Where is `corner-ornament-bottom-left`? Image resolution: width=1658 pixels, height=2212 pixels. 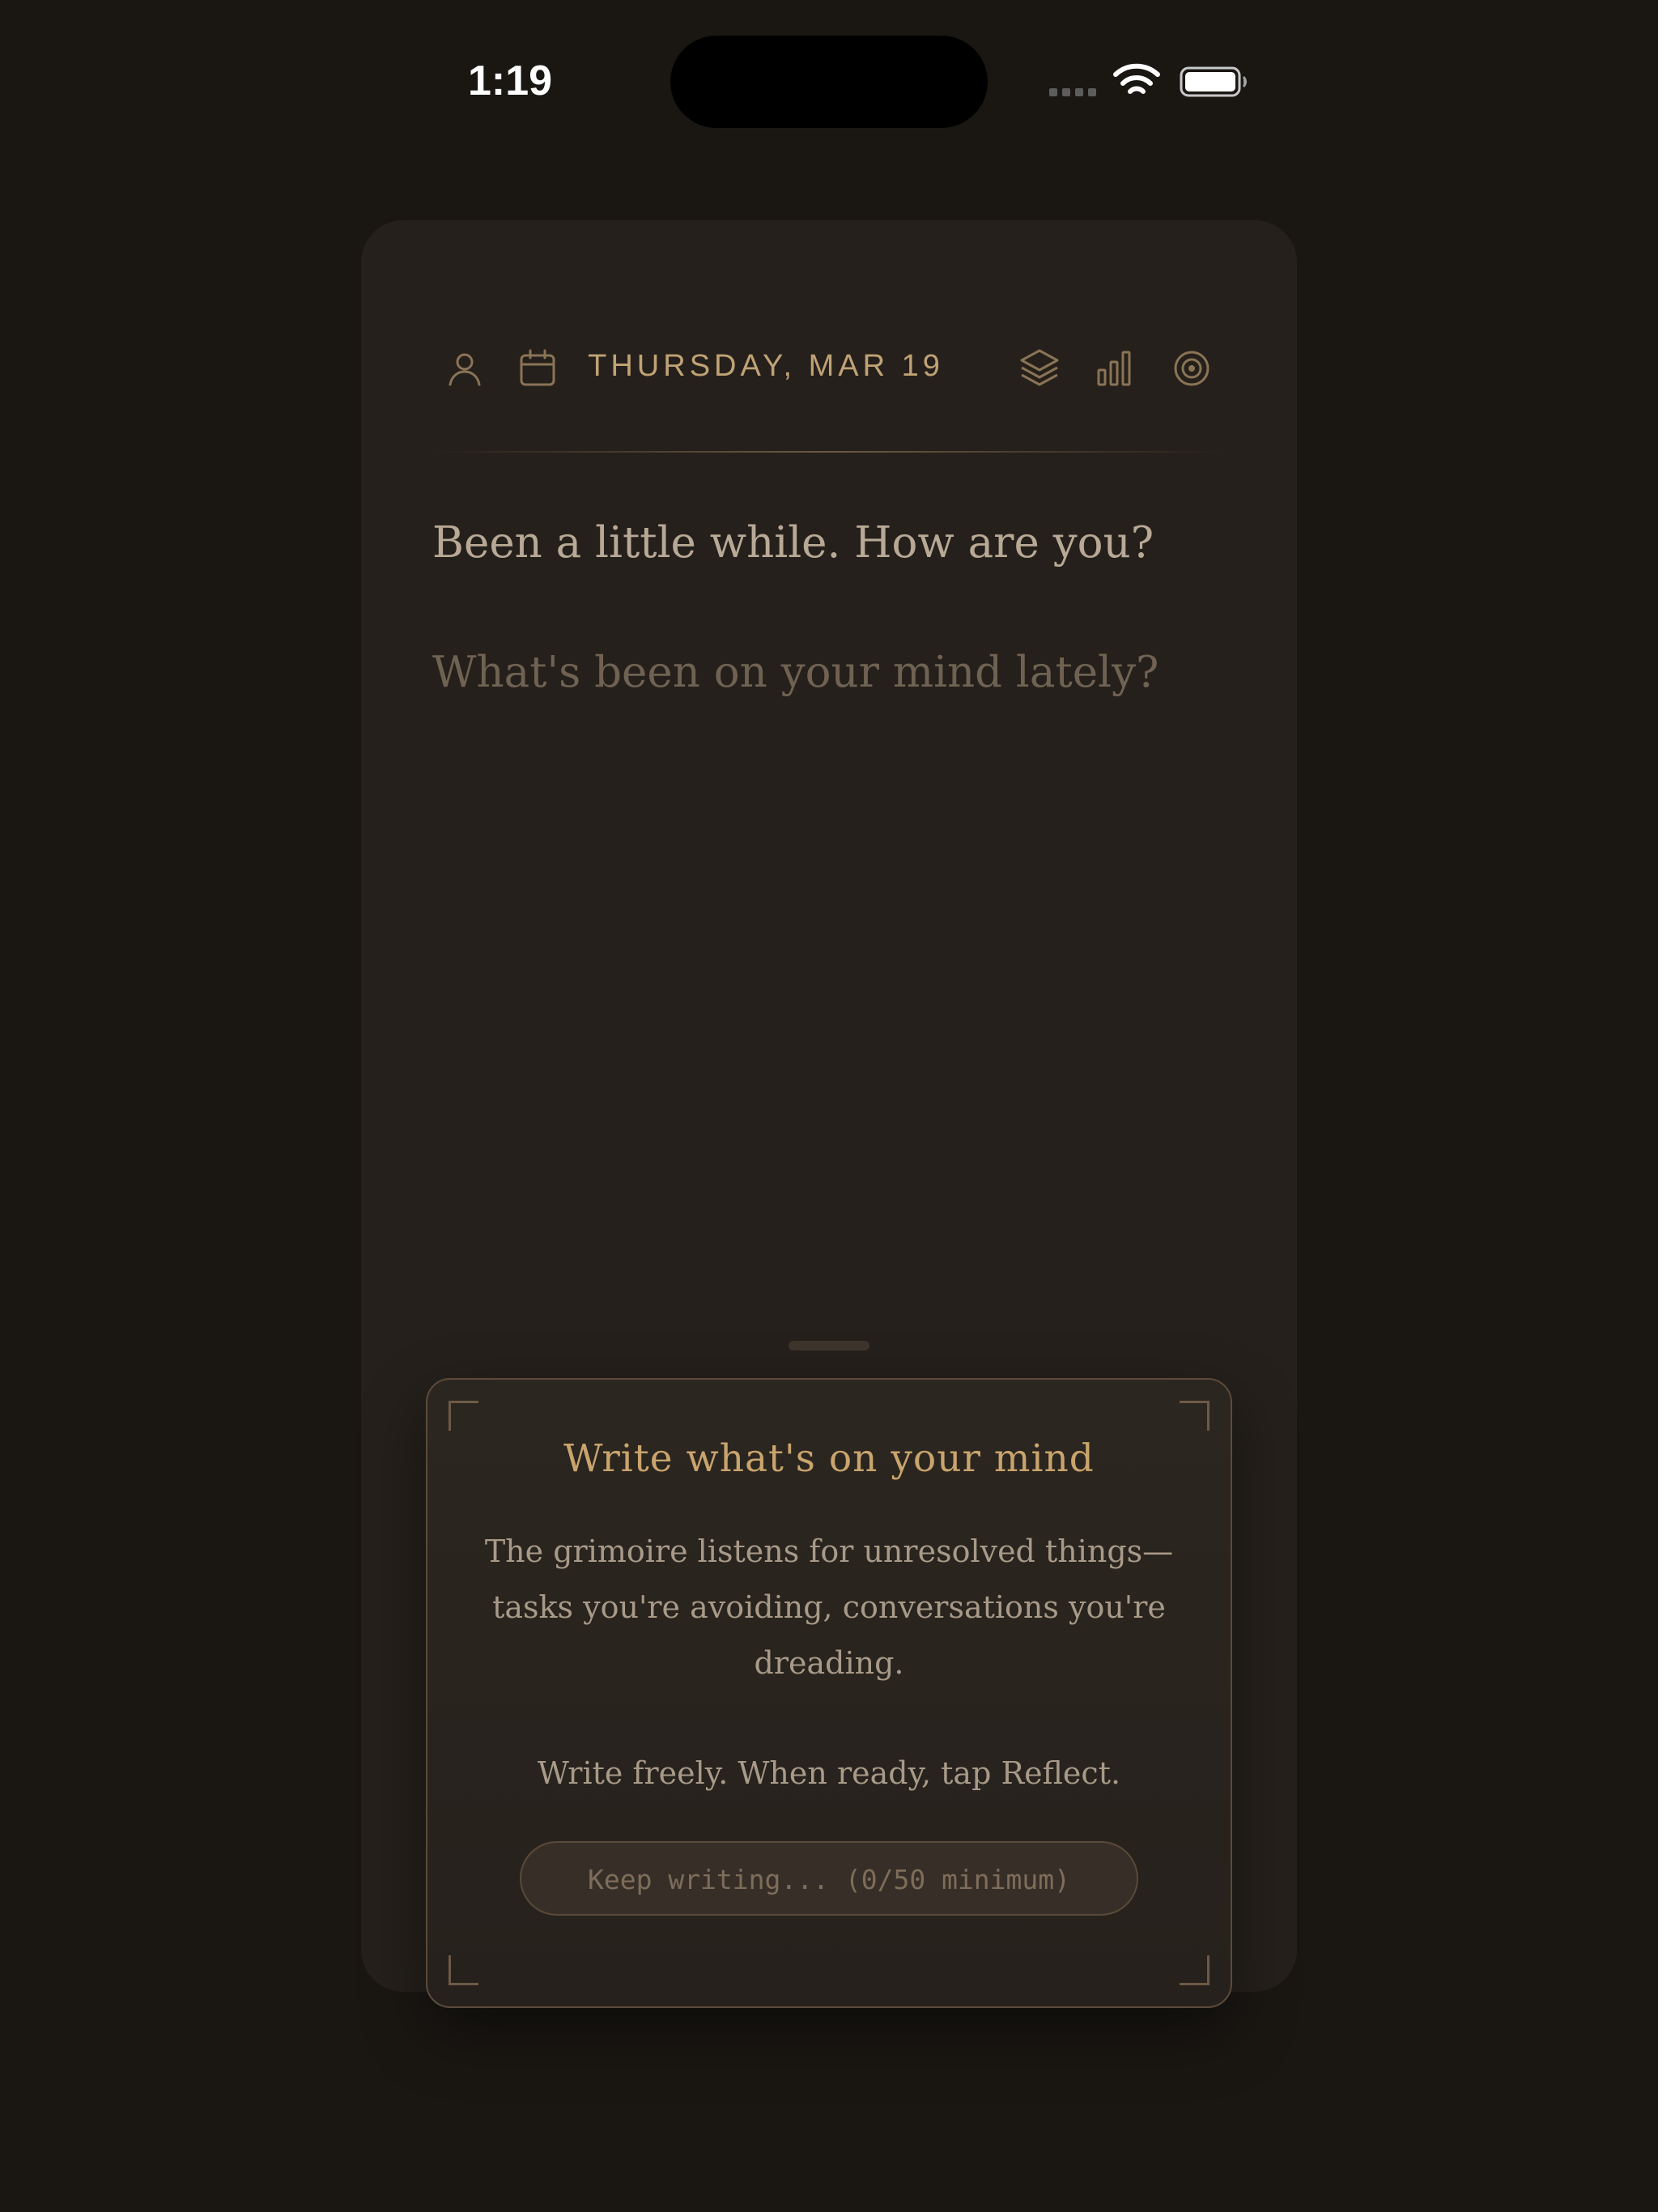 corner-ornament-bottom-left is located at coordinates (463, 1970).